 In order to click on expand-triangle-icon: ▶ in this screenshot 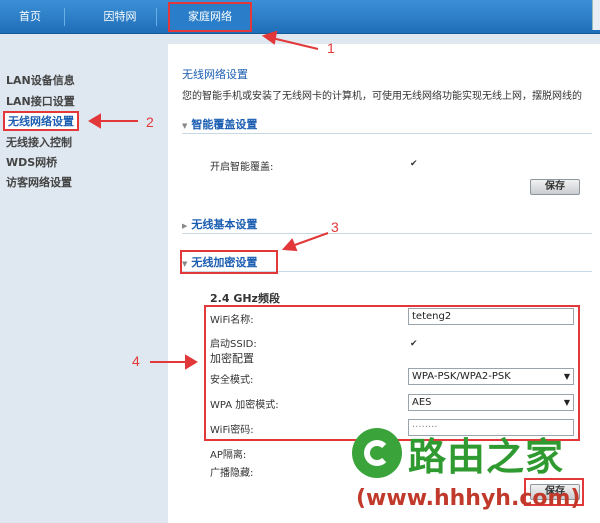, I will do `click(185, 226)`.